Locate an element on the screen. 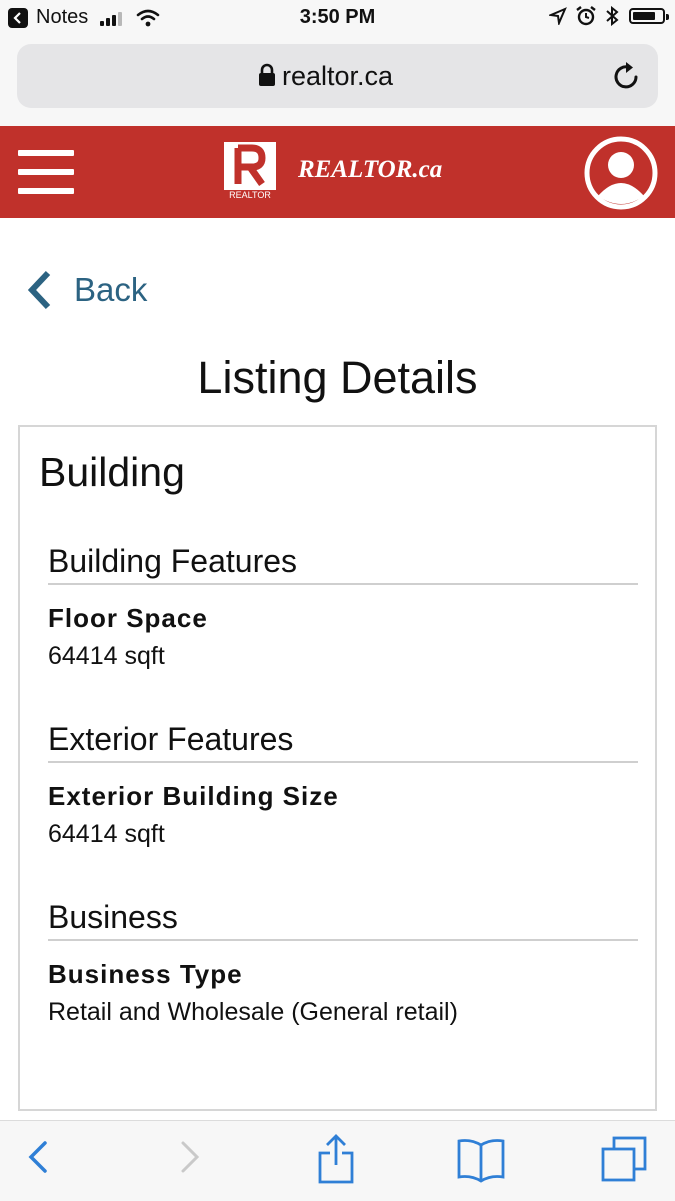 Image resolution: width=675 pixels, height=1201 pixels. user-profile-icon is located at coordinates (621, 173).